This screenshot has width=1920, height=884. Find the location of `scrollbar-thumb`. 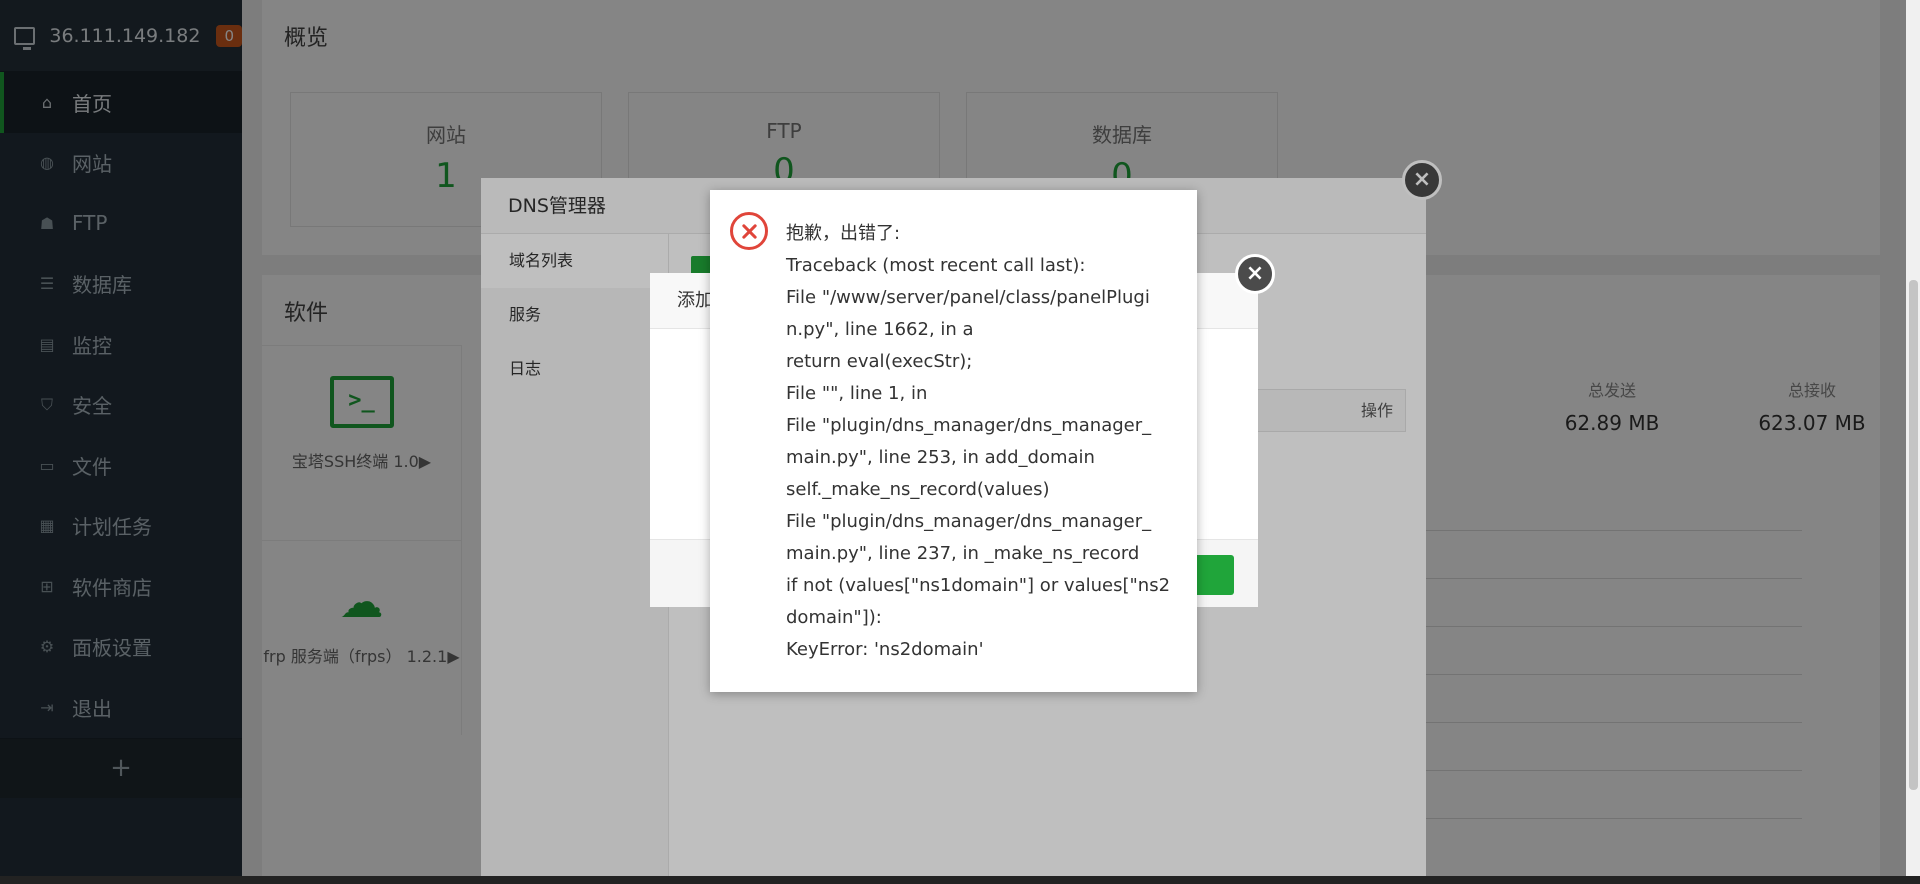

scrollbar-thumb is located at coordinates (1913, 535).